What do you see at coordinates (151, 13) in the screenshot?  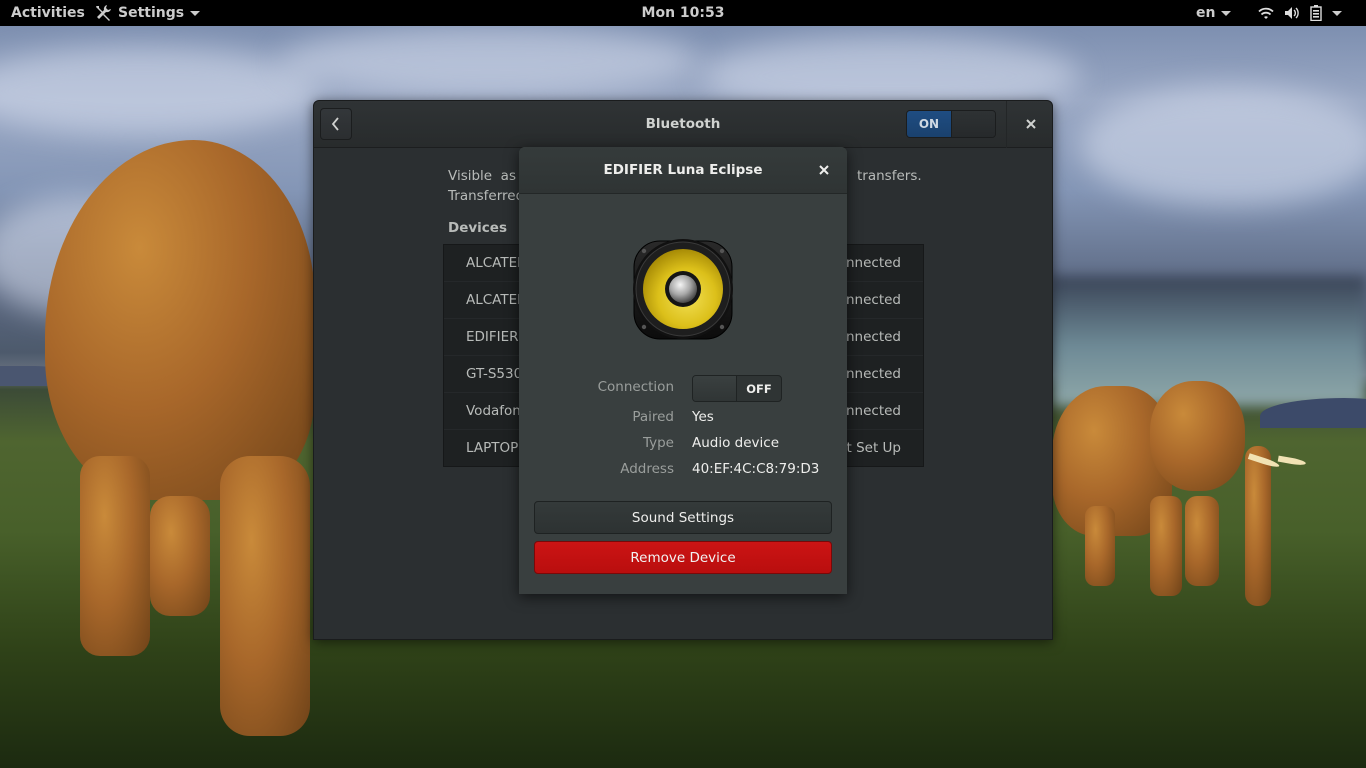 I see `app-menu-label: Settings` at bounding box center [151, 13].